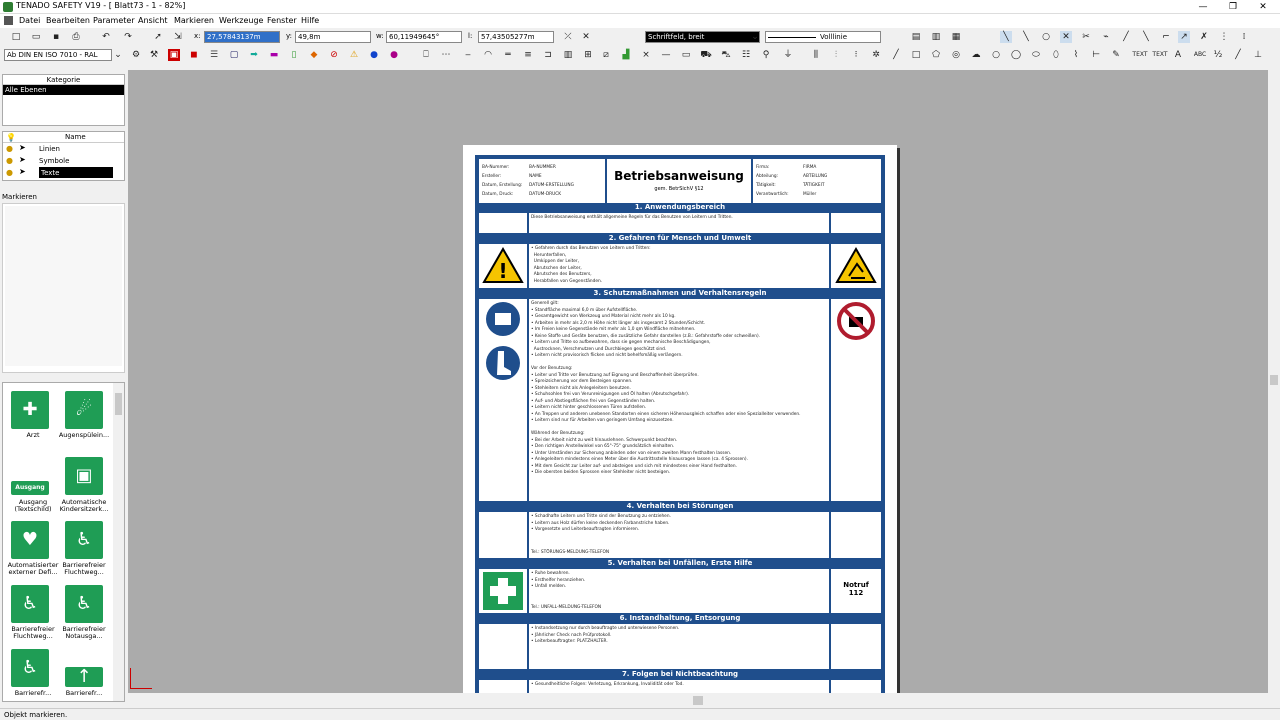 Image resolution: width=1280 pixels, height=720 pixels. Describe the element at coordinates (30, 668) in the screenshot. I see `accessible-icon: ♿` at that location.